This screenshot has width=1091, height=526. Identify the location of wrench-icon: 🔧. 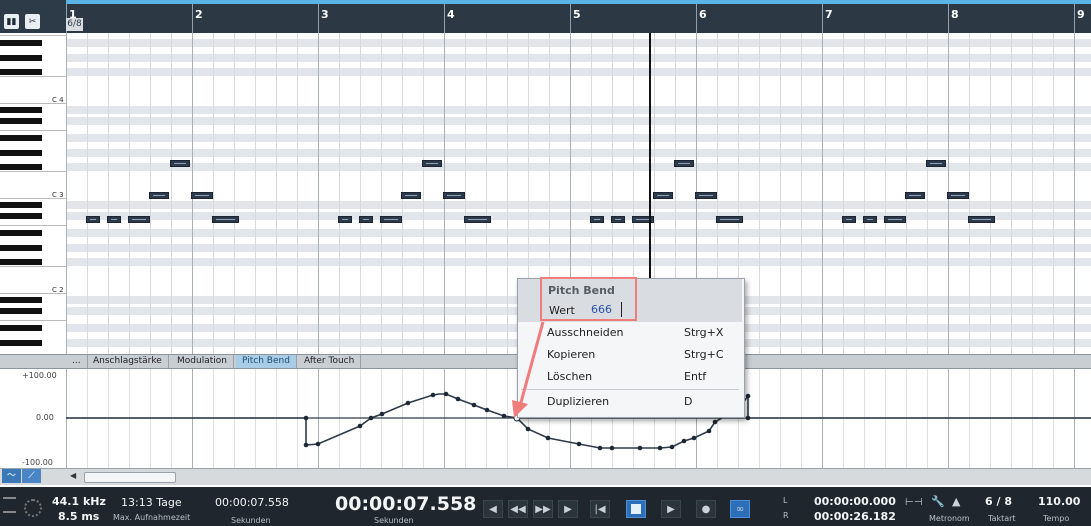
(938, 501).